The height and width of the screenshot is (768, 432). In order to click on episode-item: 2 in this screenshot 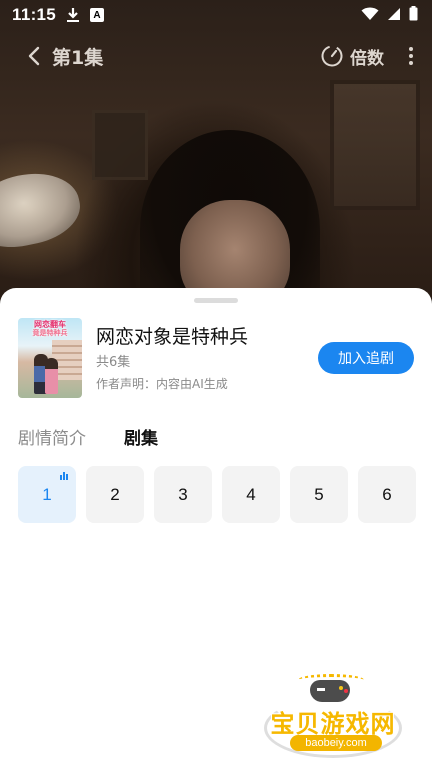, I will do `click(115, 494)`.